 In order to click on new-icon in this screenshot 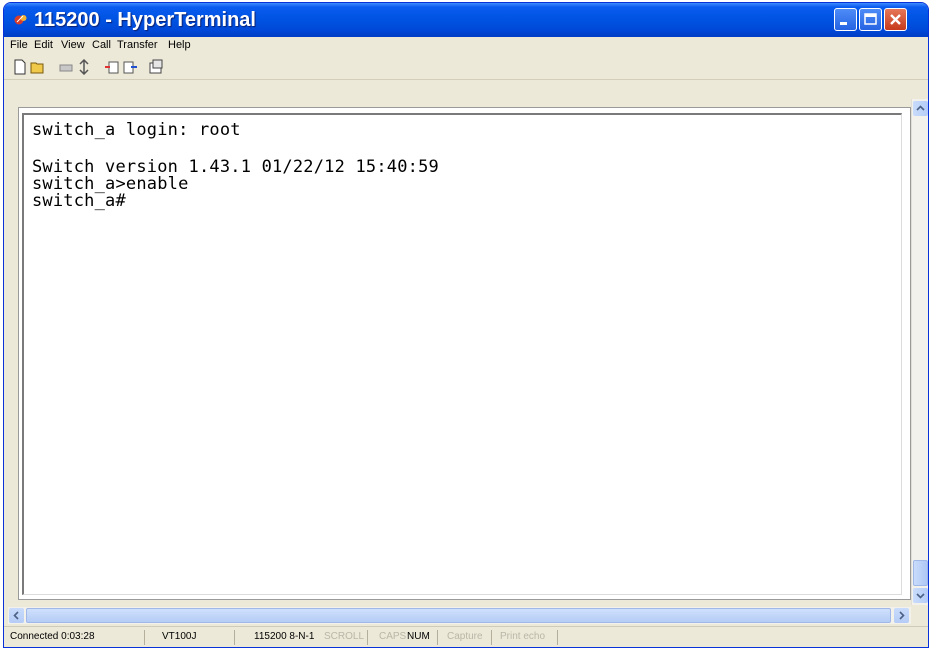, I will do `click(20, 67)`.